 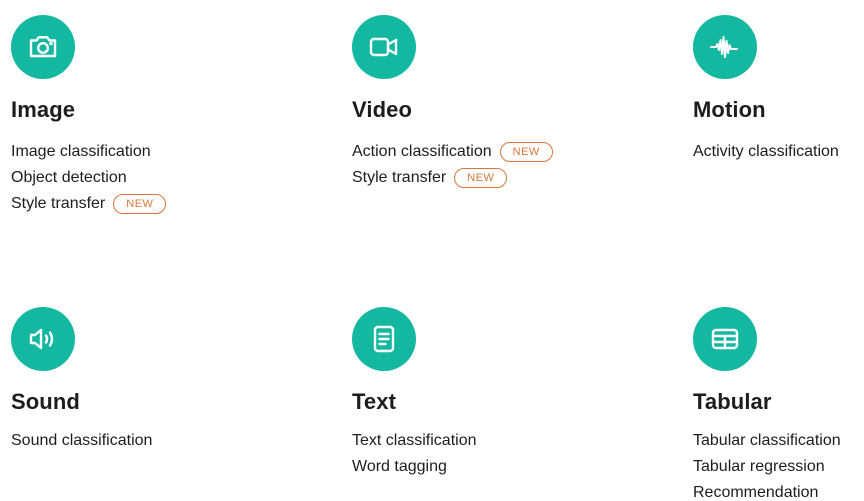 I want to click on category-title: Image, so click(x=43, y=109).